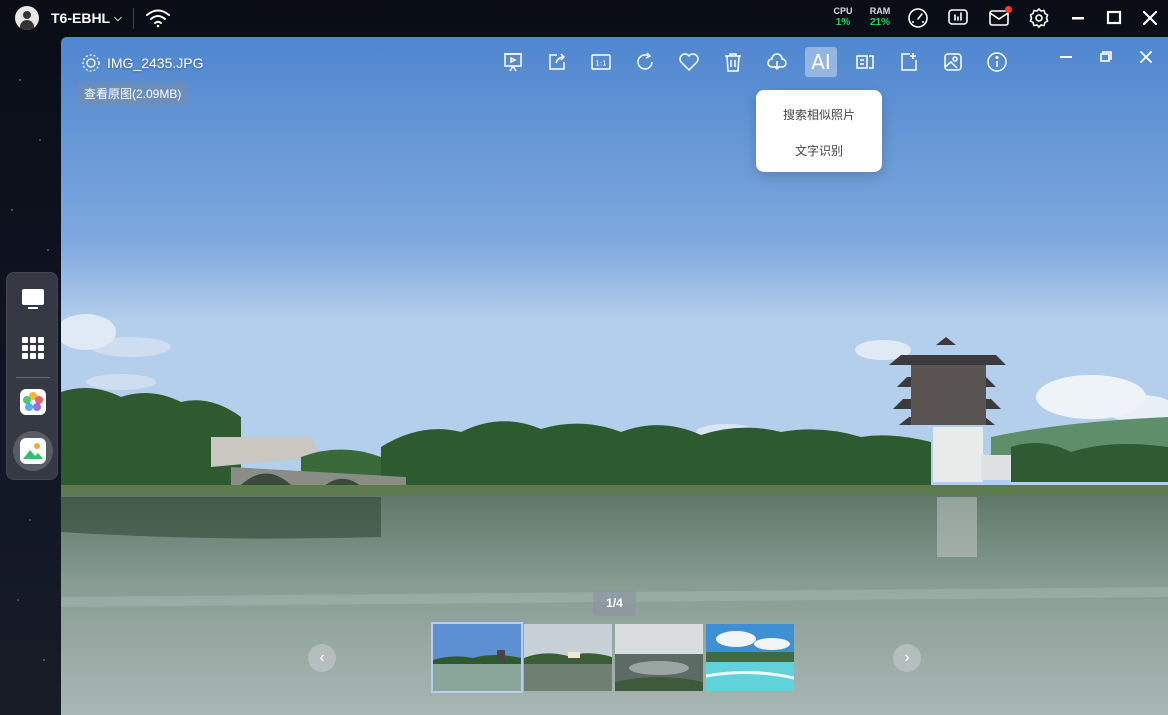  What do you see at coordinates (133, 94) in the screenshot?
I see `view-original-button: 查看原图(2.09MB)` at bounding box center [133, 94].